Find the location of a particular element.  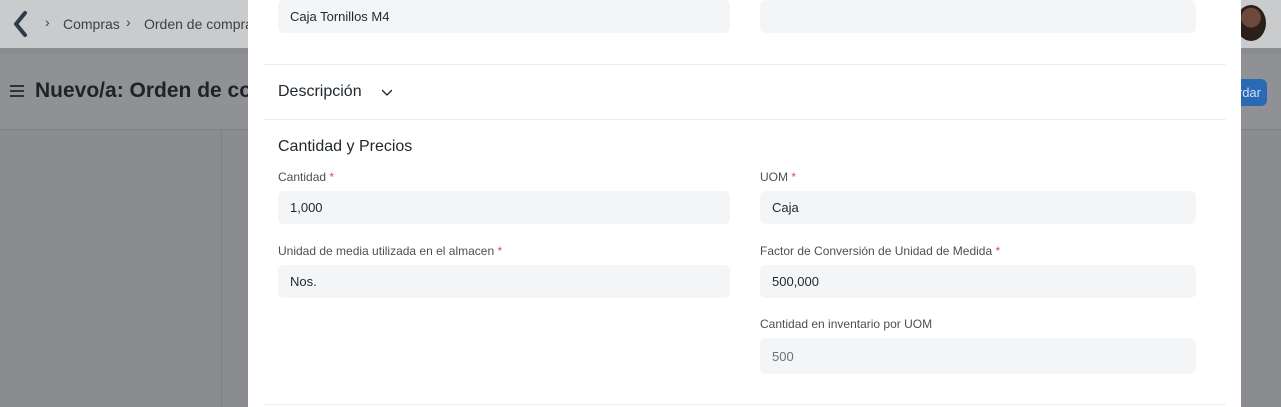

description-section-toggle: Descripción is located at coordinates (320, 92).